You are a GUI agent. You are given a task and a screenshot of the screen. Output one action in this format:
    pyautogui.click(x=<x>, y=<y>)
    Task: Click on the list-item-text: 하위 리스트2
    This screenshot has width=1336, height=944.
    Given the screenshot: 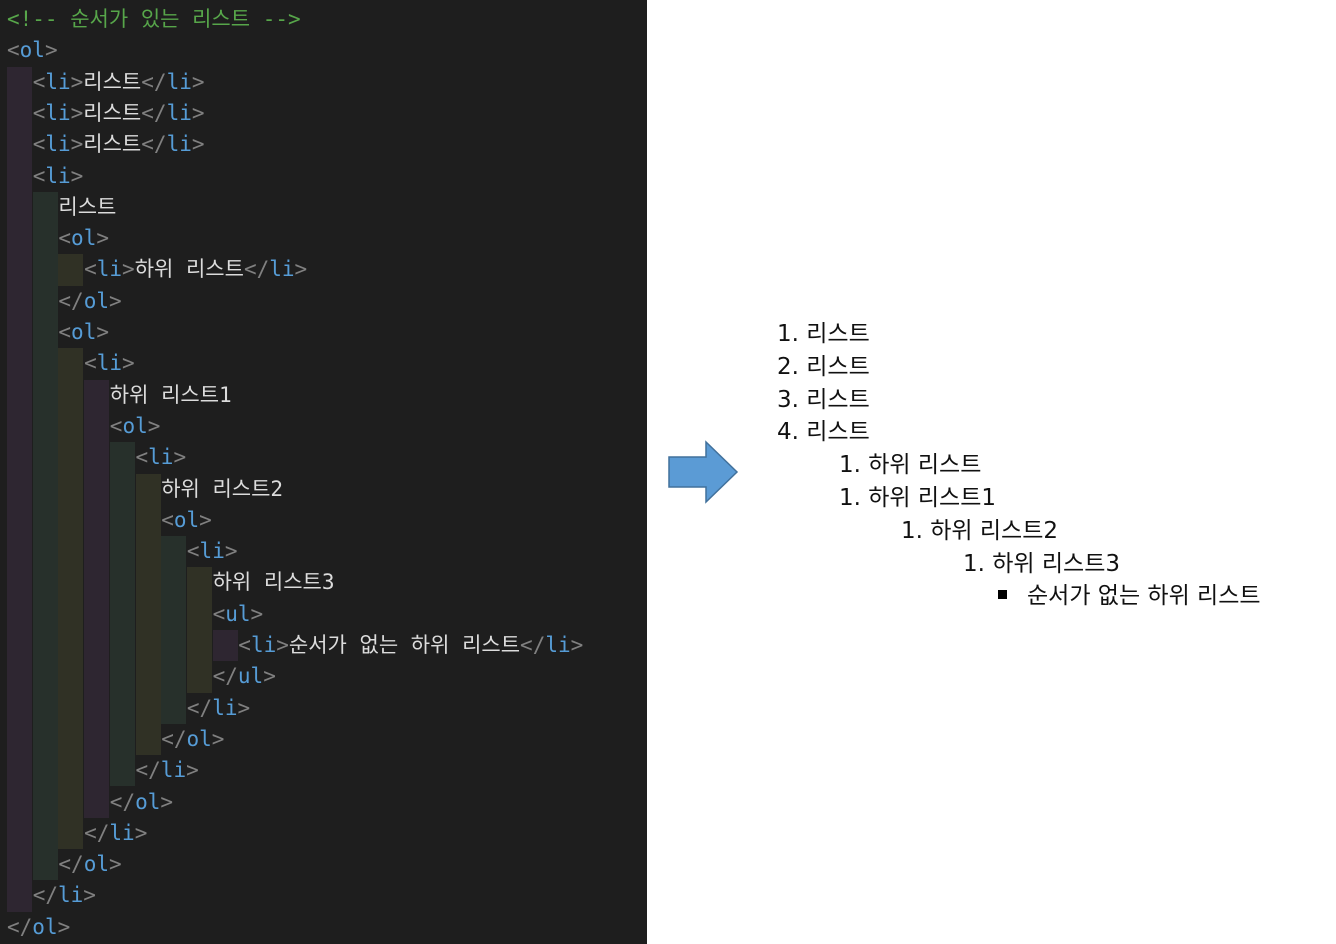 What is the action you would take?
    pyautogui.click(x=994, y=530)
    